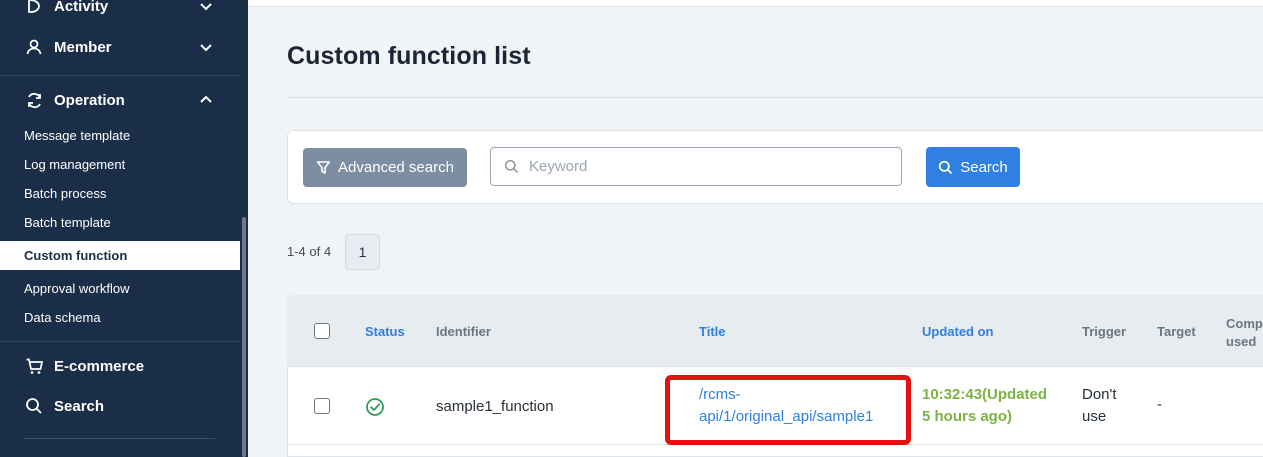 The image size is (1263, 457). Describe the element at coordinates (1104, 331) in the screenshot. I see `column-header-trigger: Trigger` at that location.